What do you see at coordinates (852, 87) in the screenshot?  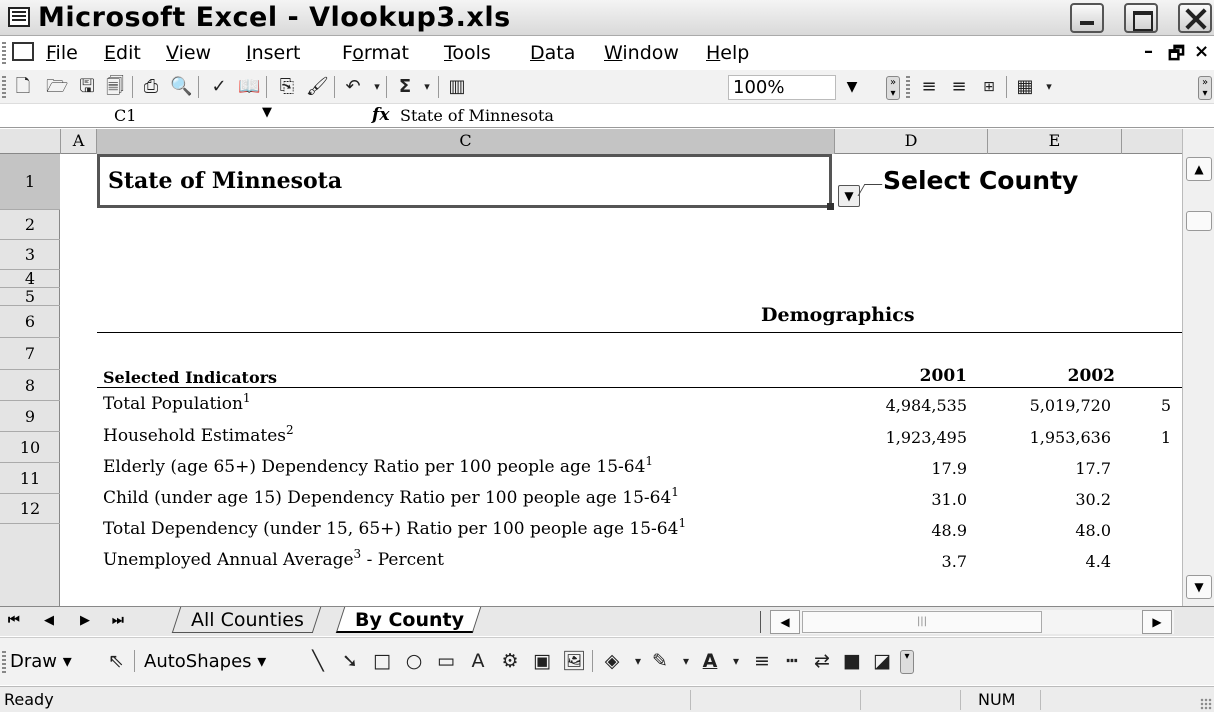 I see `zoom-dropdown-icon: ▼` at bounding box center [852, 87].